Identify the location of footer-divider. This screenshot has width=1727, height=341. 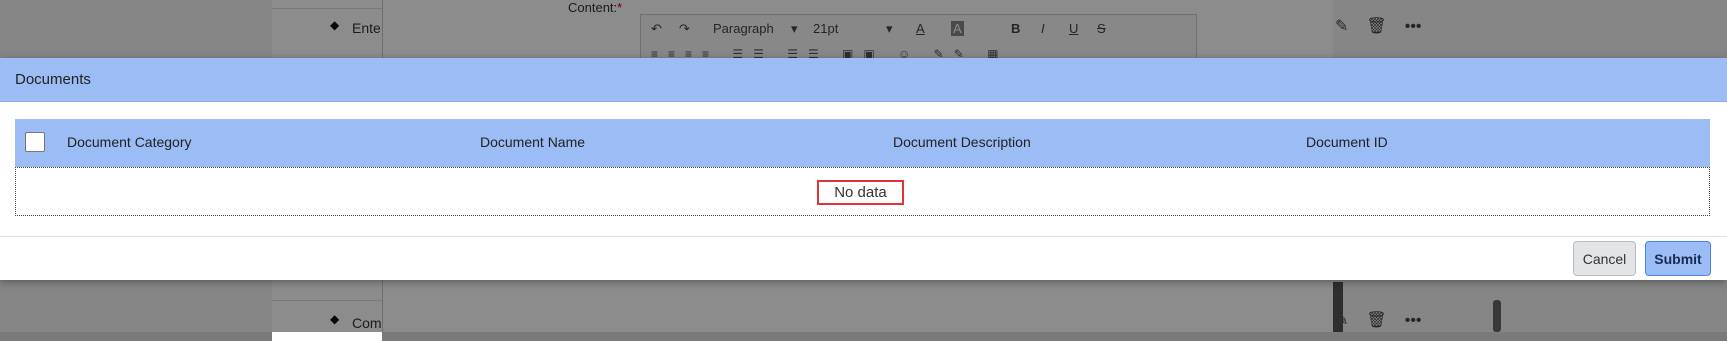
(863, 236).